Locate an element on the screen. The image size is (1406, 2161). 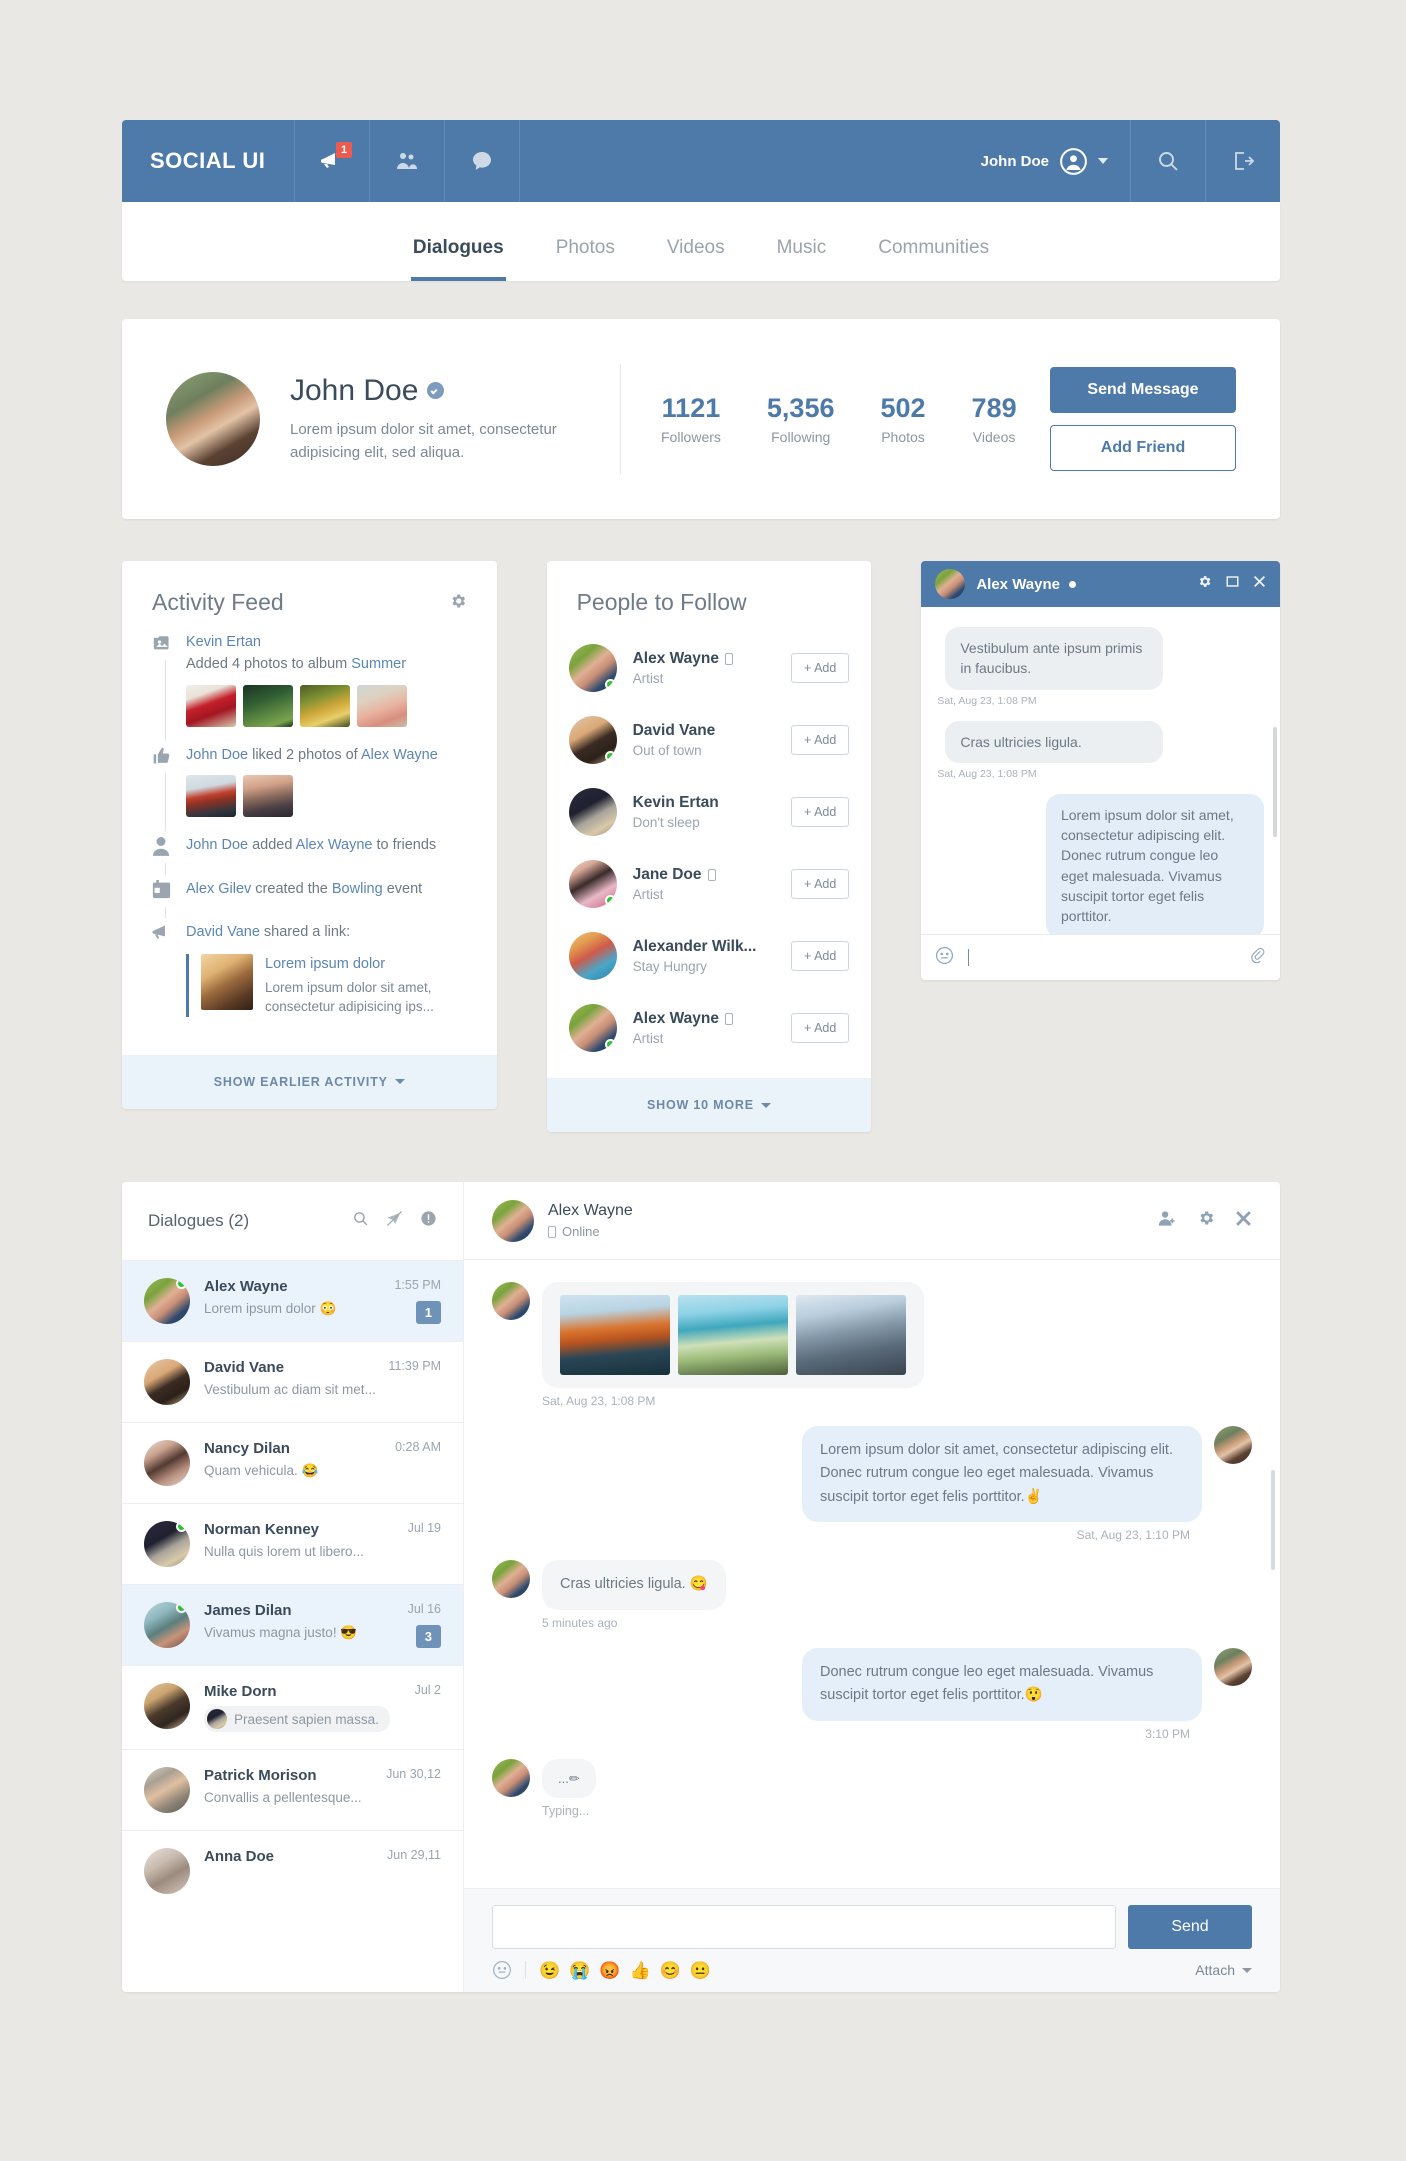
tab-music: Music is located at coordinates (802, 259).